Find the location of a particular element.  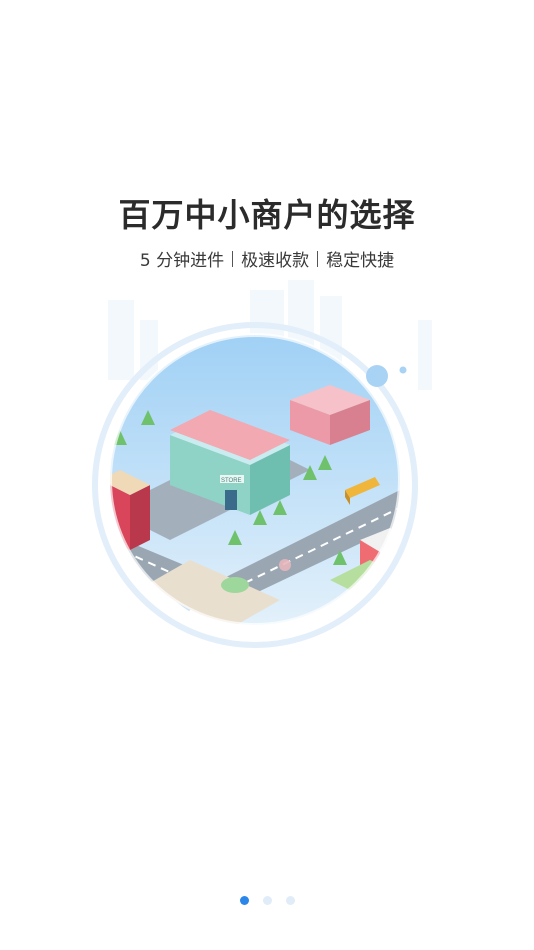

bubble-large is located at coordinates (377, 376).